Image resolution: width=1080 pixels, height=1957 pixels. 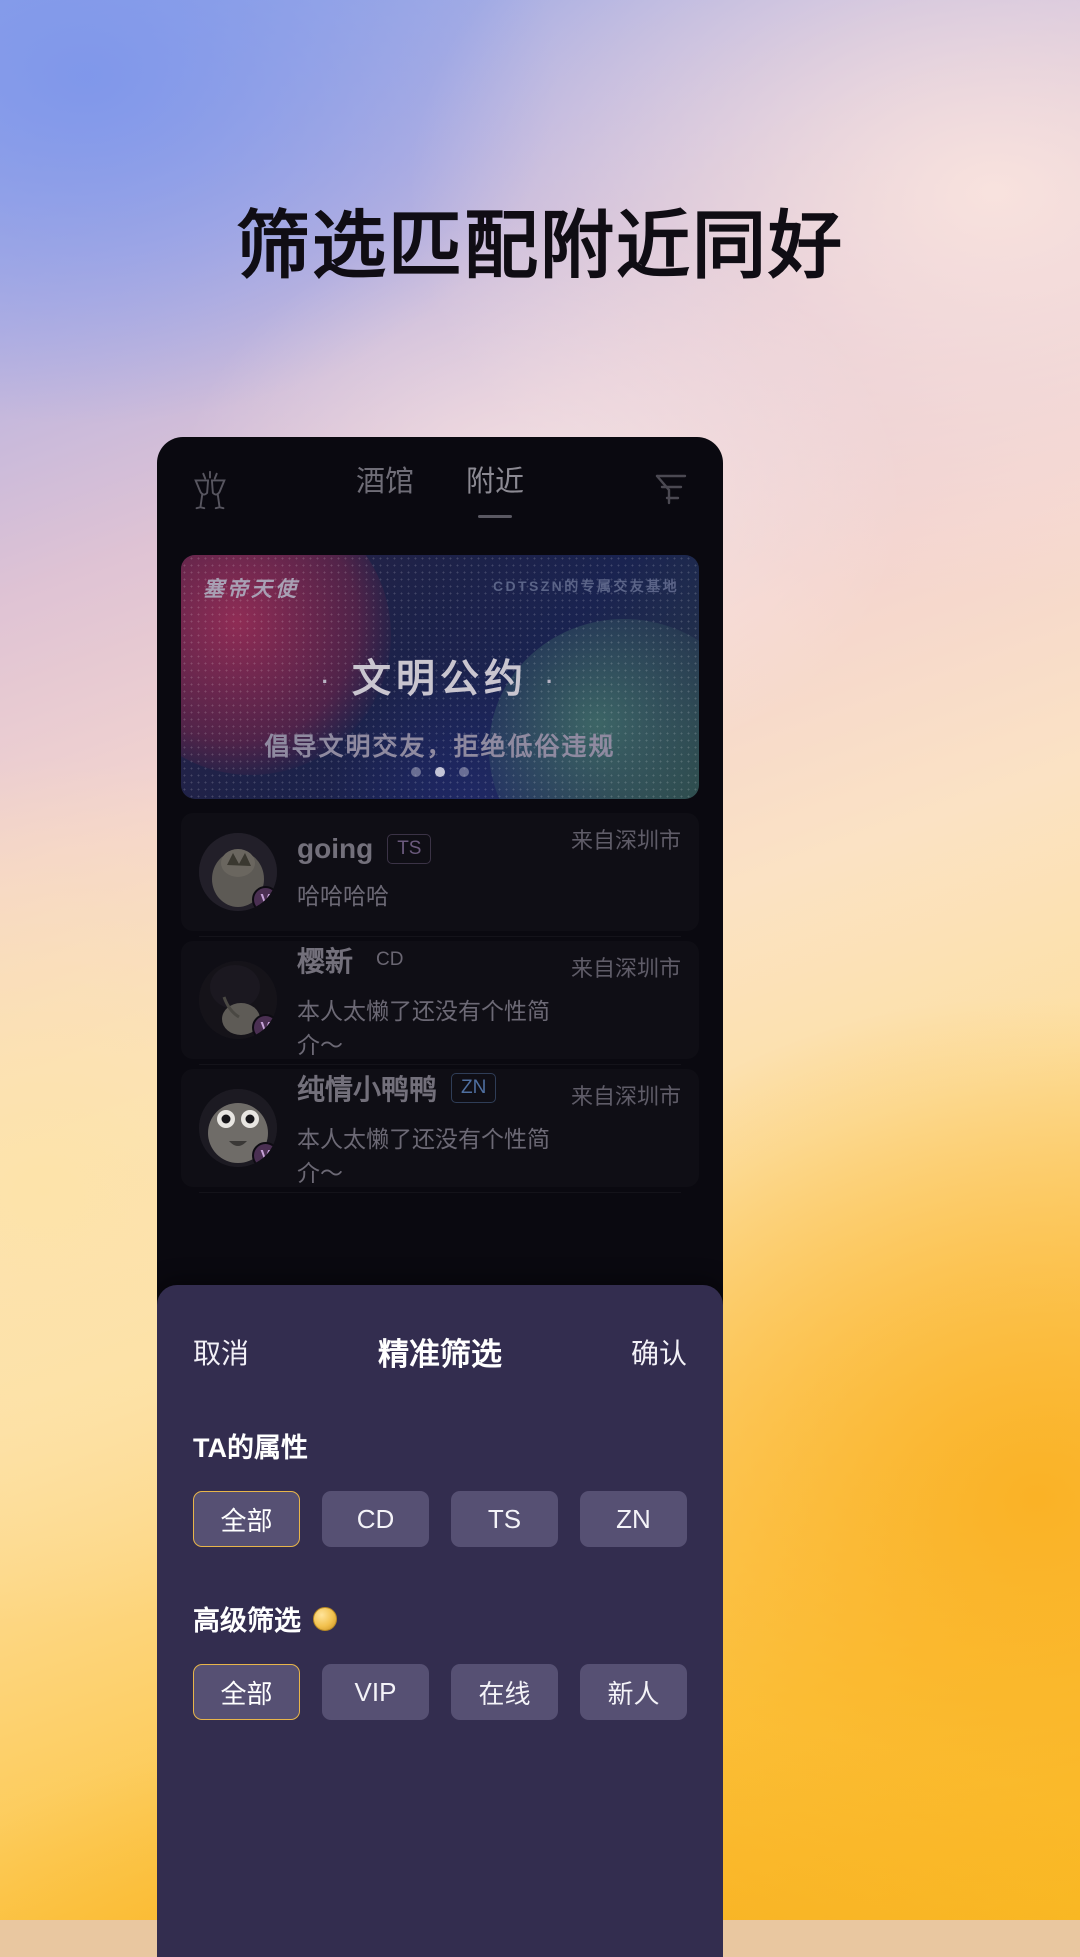 What do you see at coordinates (390, 959) in the screenshot?
I see `user-tag: CD` at bounding box center [390, 959].